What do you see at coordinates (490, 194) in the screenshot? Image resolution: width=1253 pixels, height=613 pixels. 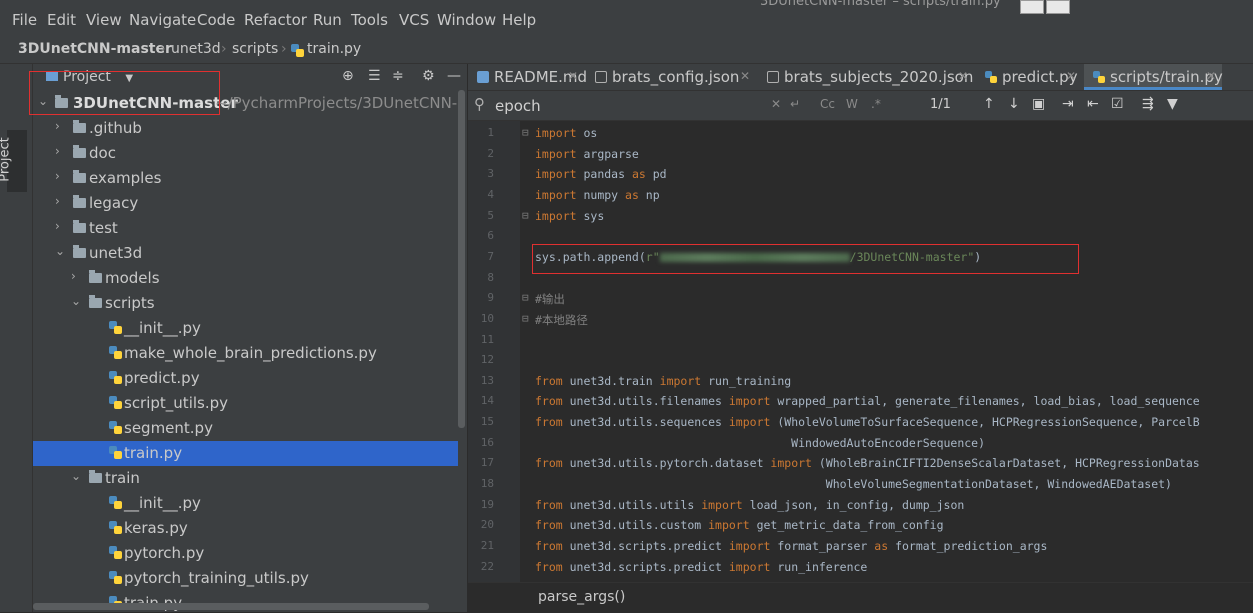 I see `line-number: 4` at bounding box center [490, 194].